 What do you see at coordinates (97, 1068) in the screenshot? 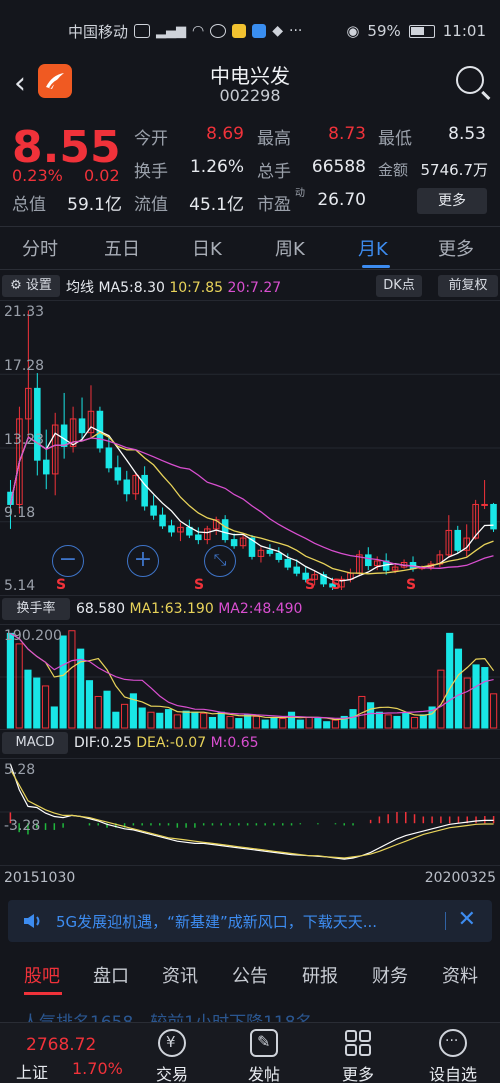
I see `index-percent: 1.70%` at bounding box center [97, 1068].